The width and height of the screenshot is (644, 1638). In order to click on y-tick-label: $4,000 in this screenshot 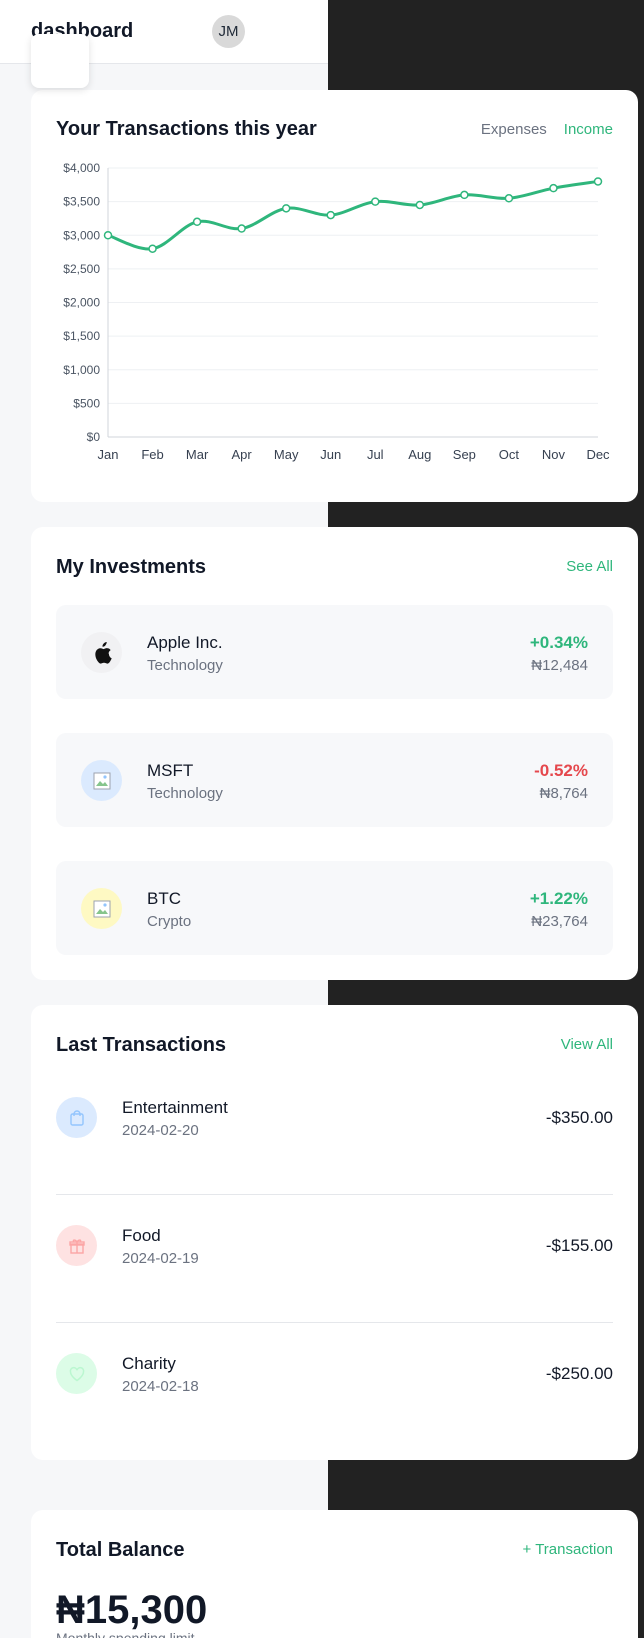, I will do `click(81, 168)`.